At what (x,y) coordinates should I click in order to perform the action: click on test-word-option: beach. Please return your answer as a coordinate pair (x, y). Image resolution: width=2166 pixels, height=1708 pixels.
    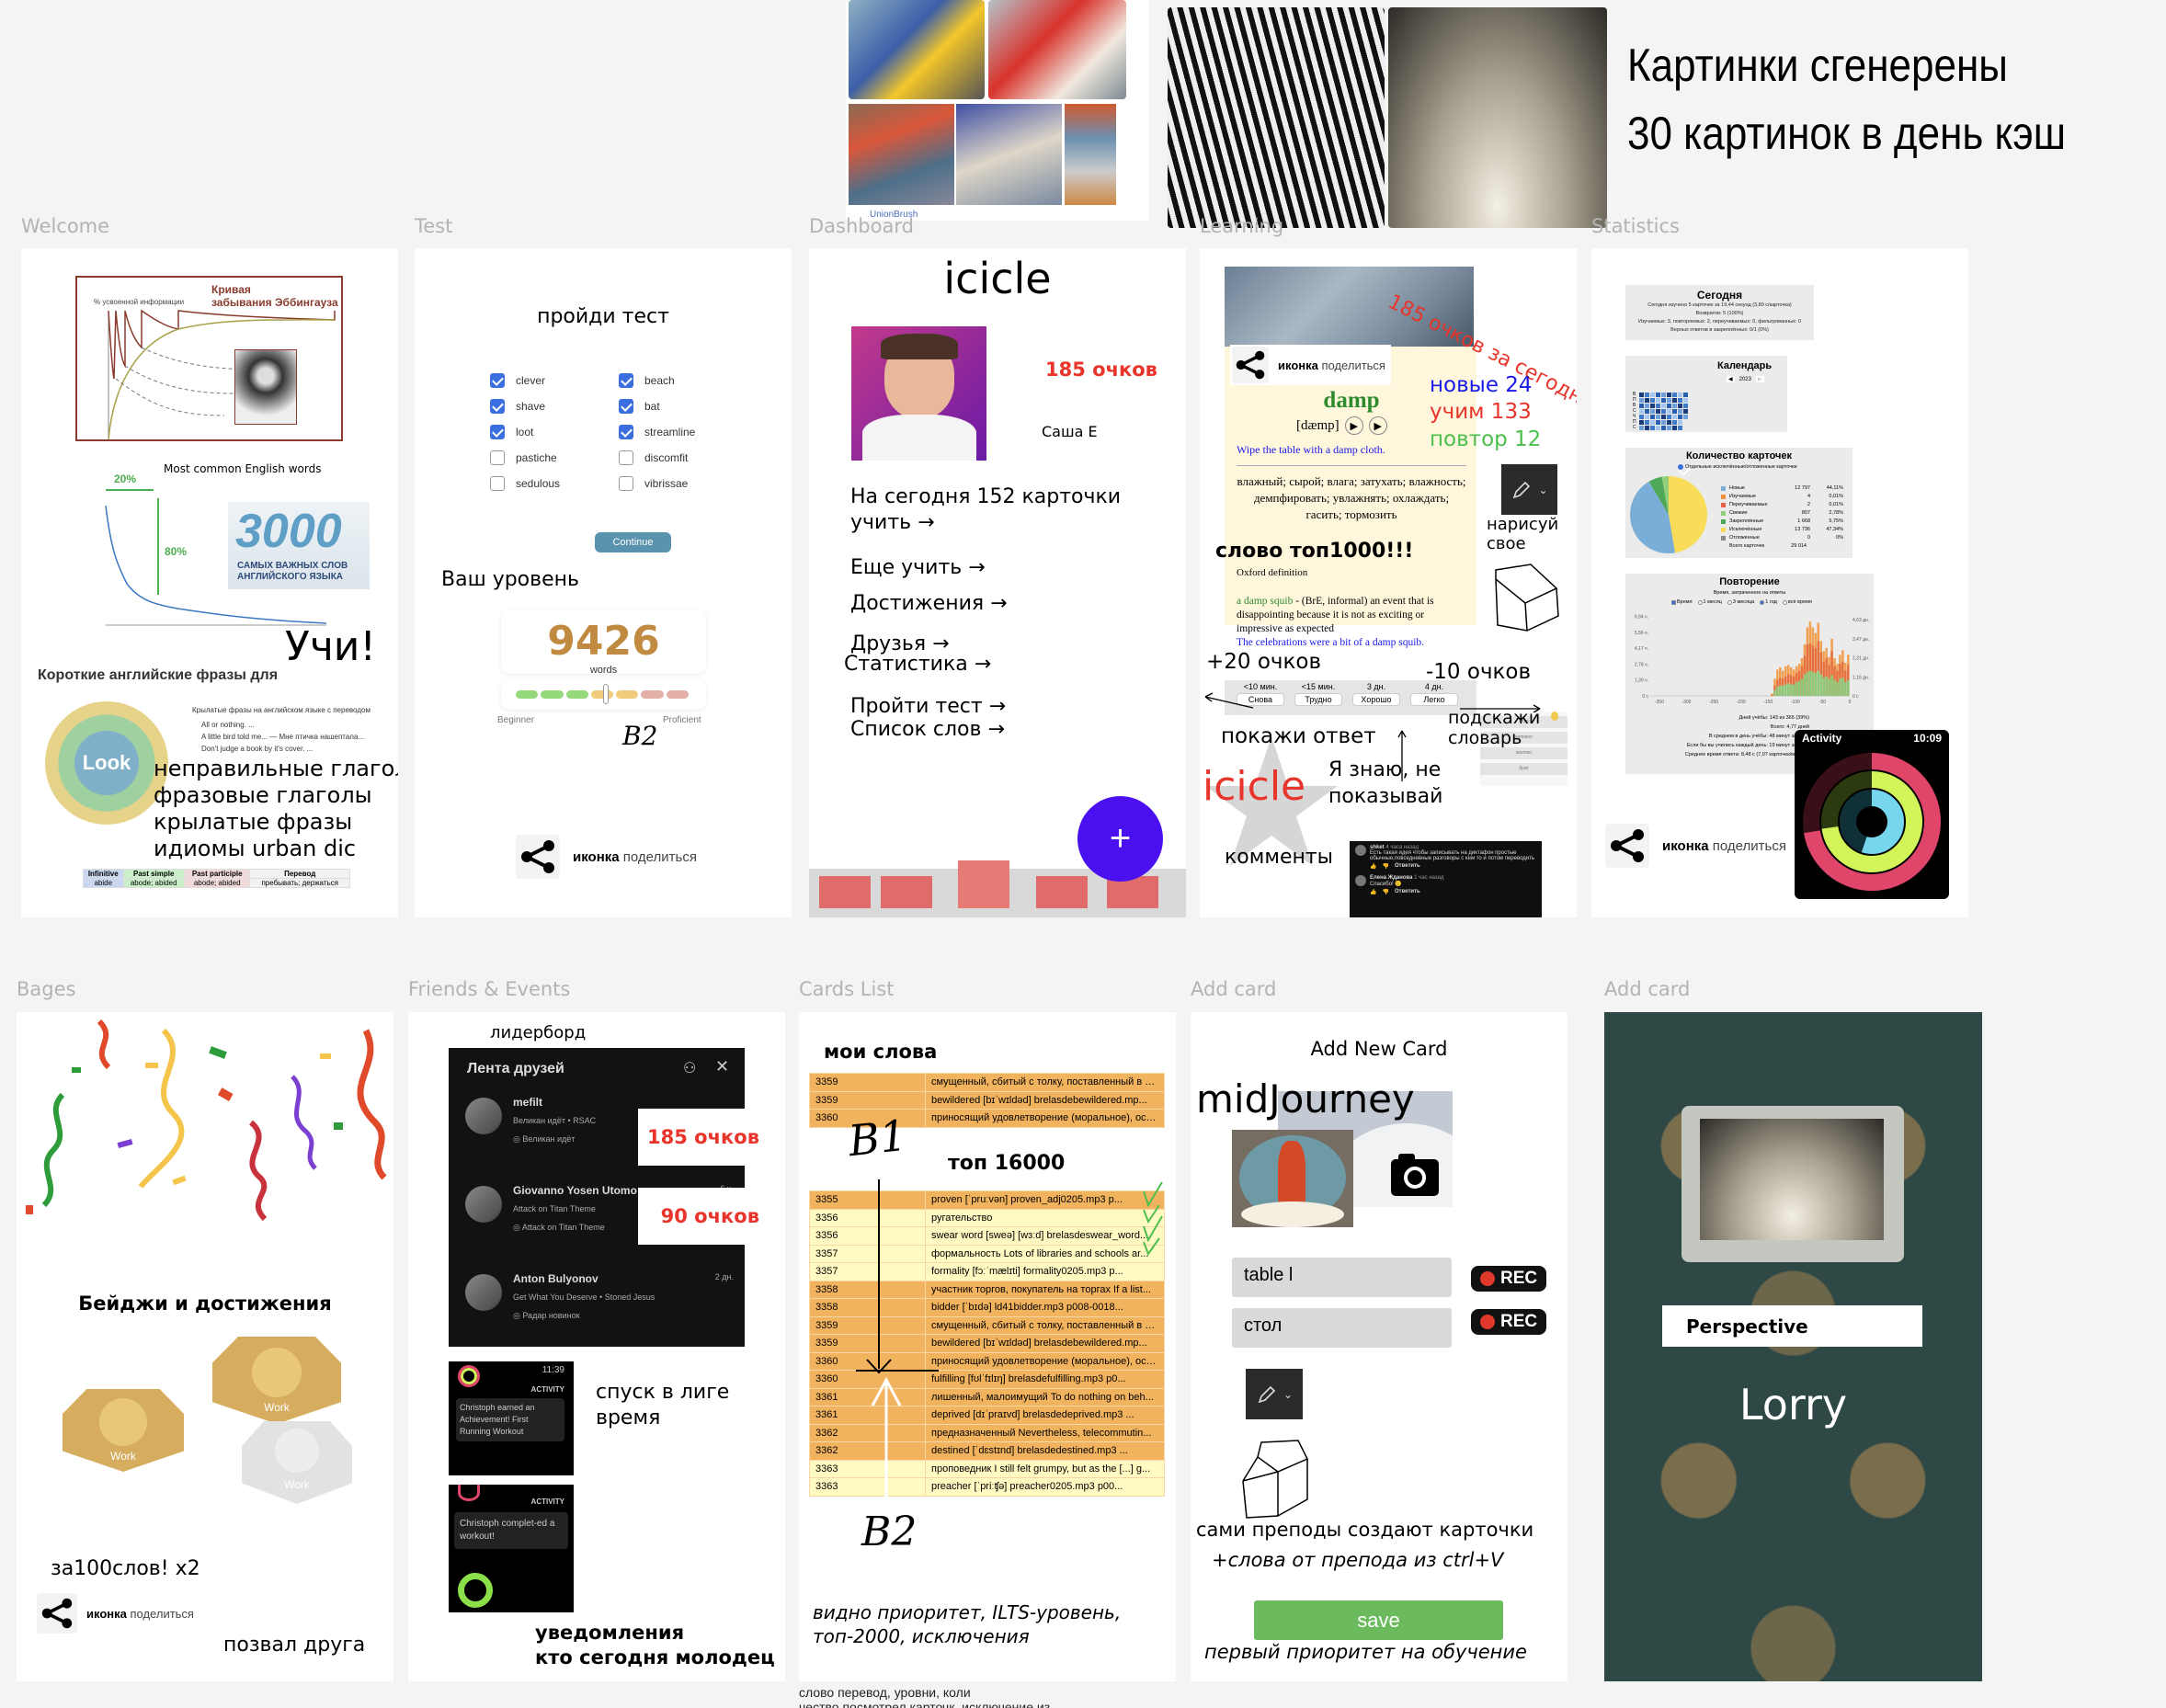
    Looking at the image, I should click on (683, 380).